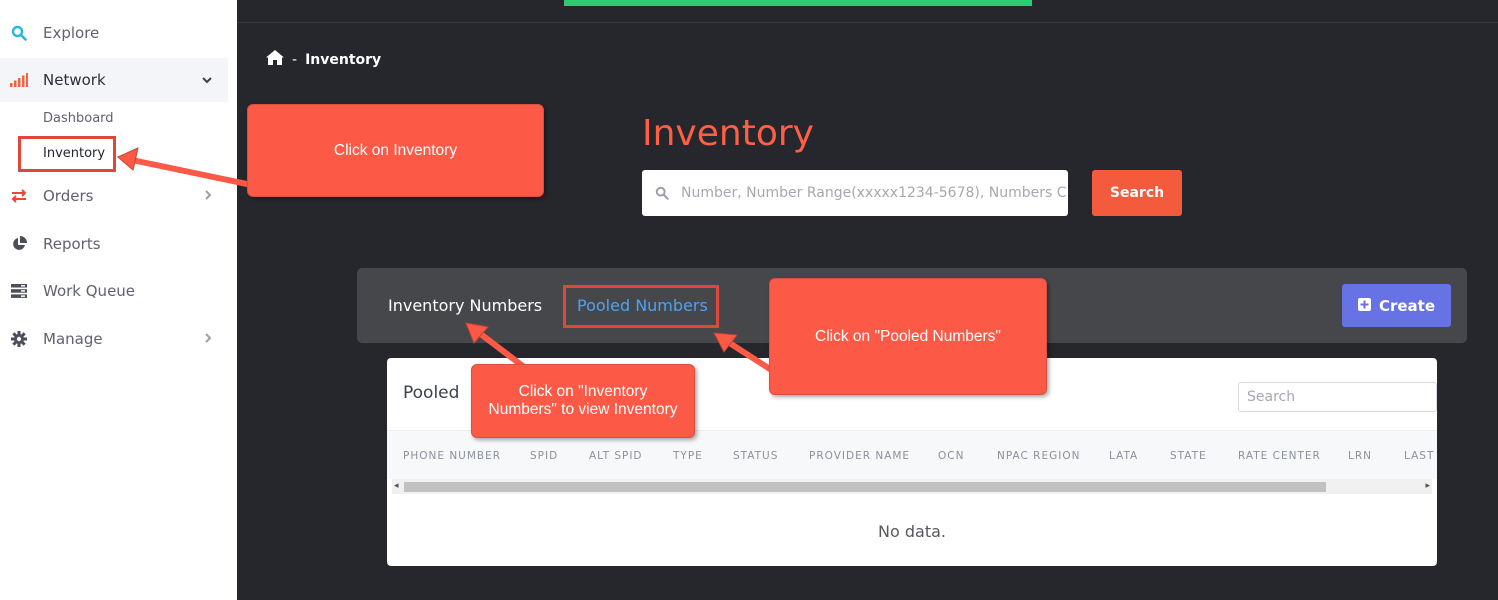  I want to click on sidebar-item-network: Network, so click(114, 80).